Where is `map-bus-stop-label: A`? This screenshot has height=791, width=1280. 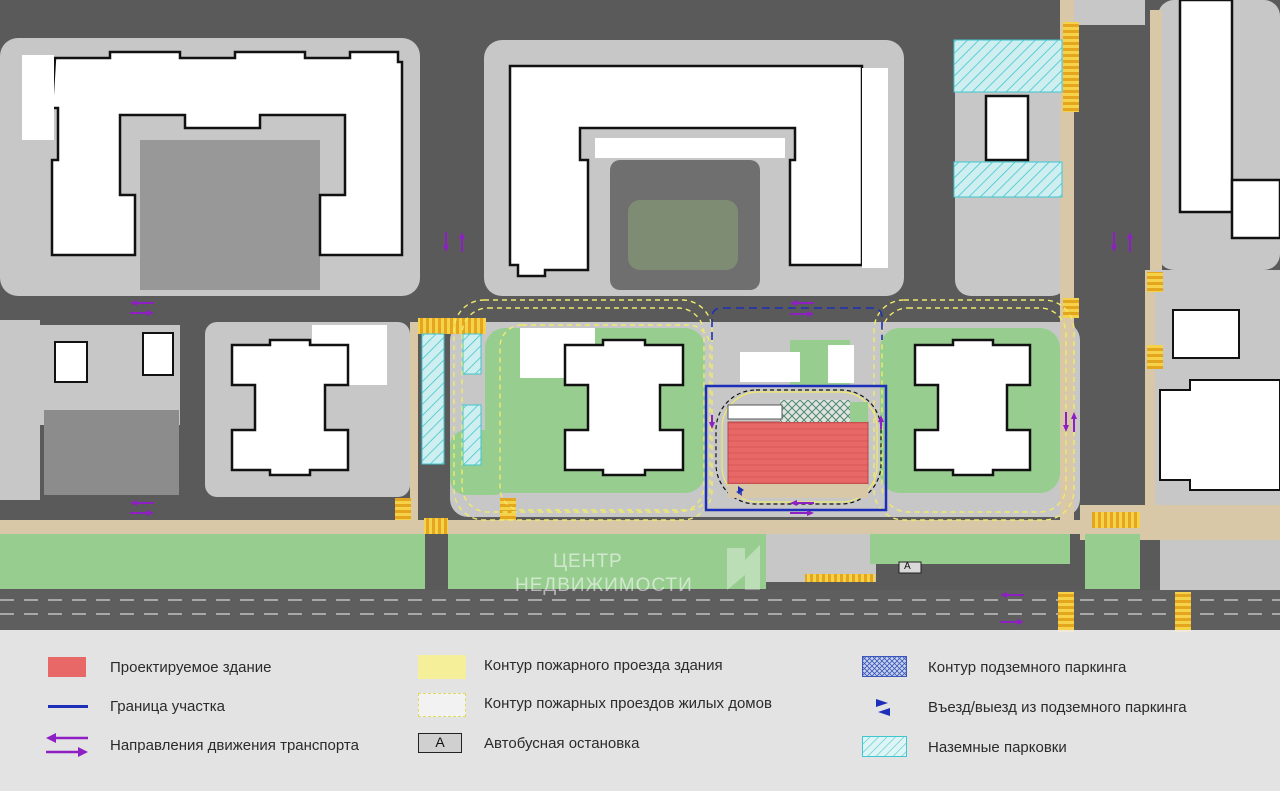
map-bus-stop-label: A is located at coordinates (907, 566).